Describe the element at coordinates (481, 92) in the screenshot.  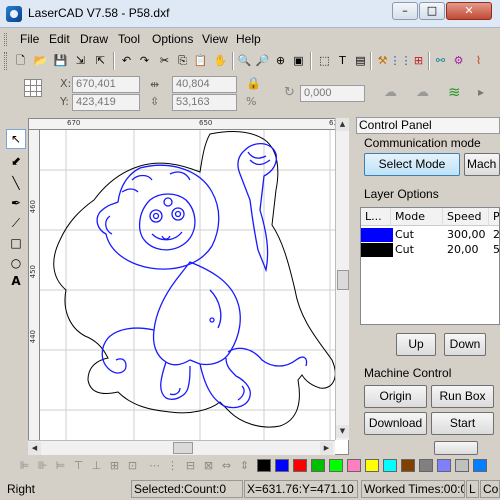
I see `more-icon: ▸` at that location.